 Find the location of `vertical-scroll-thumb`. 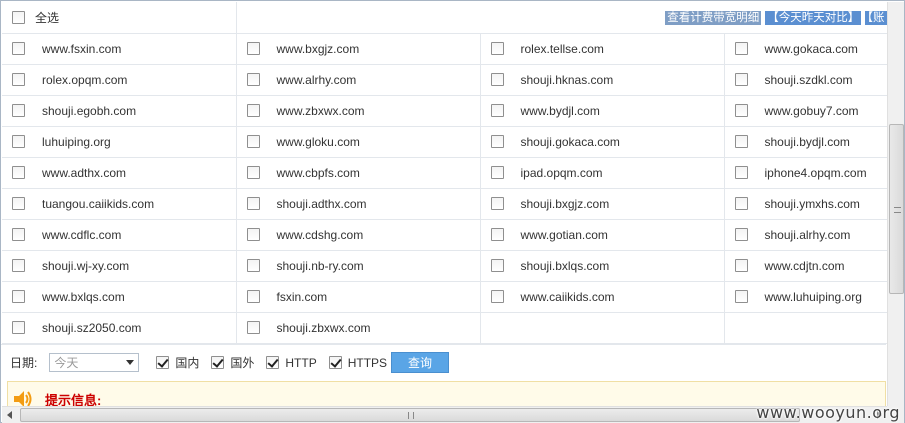

vertical-scroll-thumb is located at coordinates (896, 209).